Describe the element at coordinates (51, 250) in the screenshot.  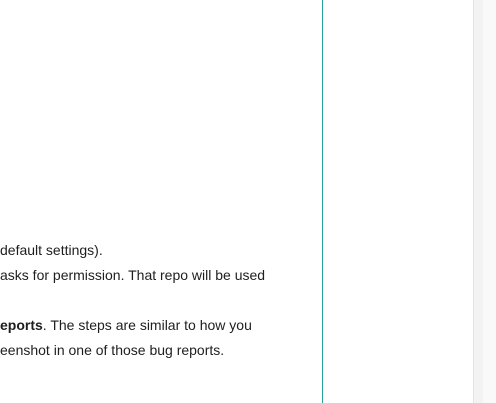
I see `document-line-1: default settings).` at that location.